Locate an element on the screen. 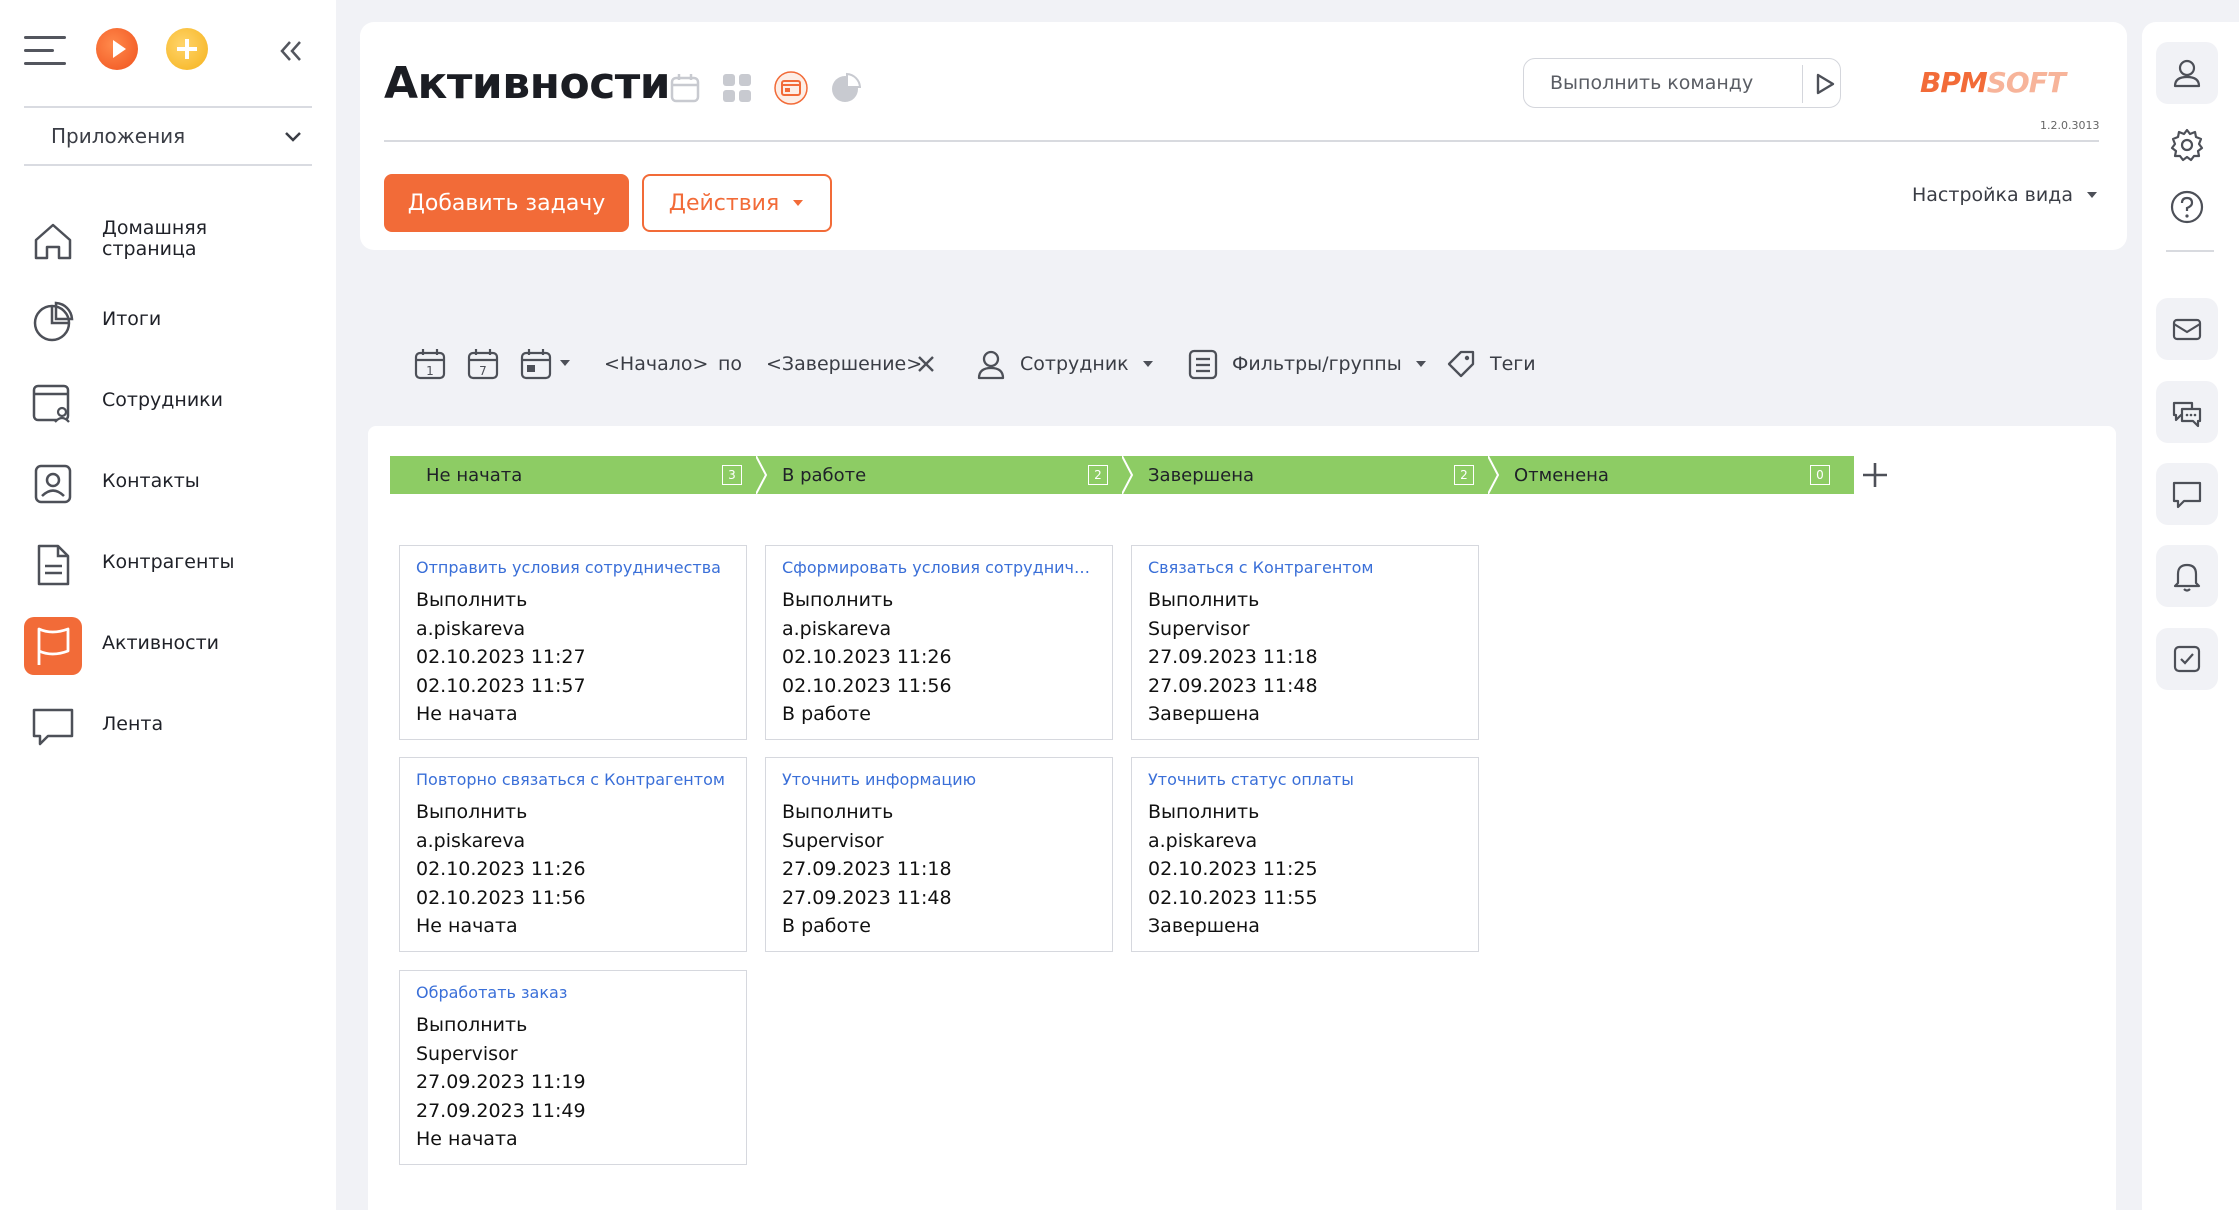 This screenshot has width=2239, height=1210. calendar-icon is located at coordinates (536, 364).